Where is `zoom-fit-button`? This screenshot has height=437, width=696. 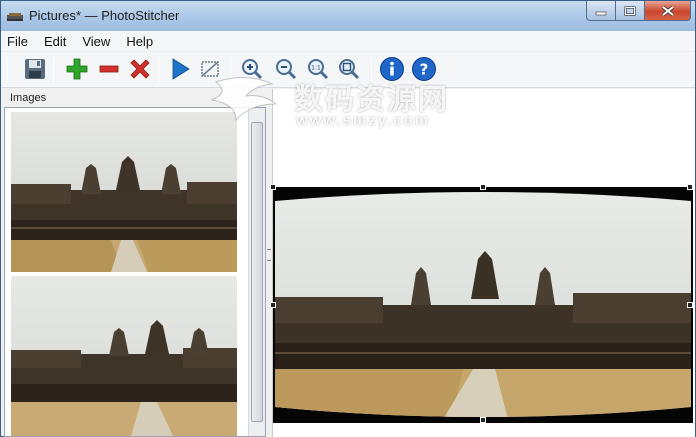
zoom-fit-button is located at coordinates (349, 69).